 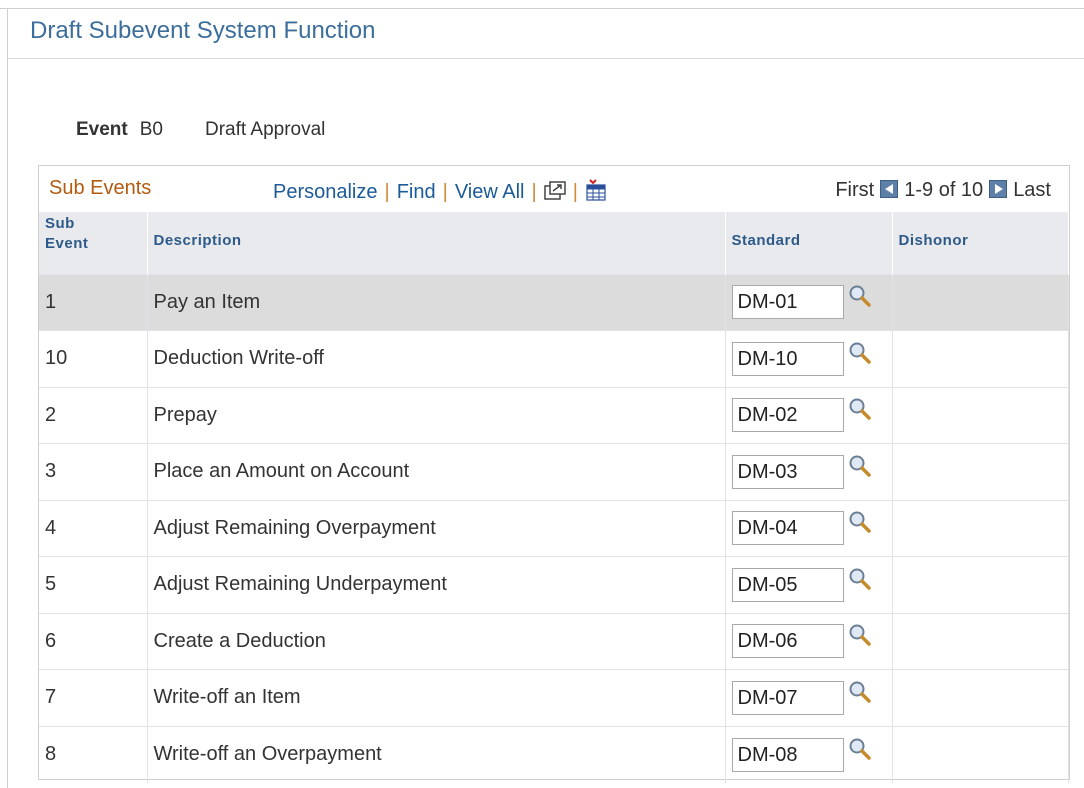 I want to click on description-cell: Pay an Item, so click(x=436, y=302).